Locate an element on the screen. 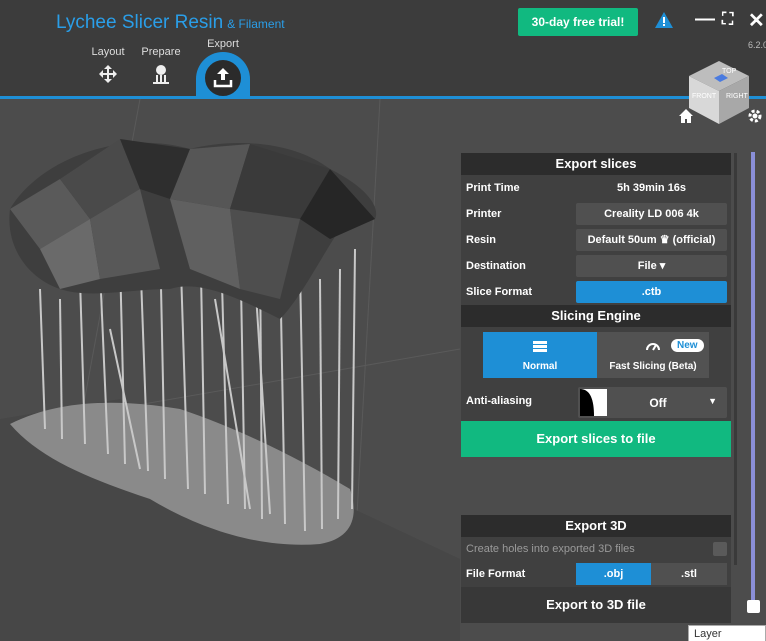 The height and width of the screenshot is (641, 766). export-icon is located at coordinates (223, 78).